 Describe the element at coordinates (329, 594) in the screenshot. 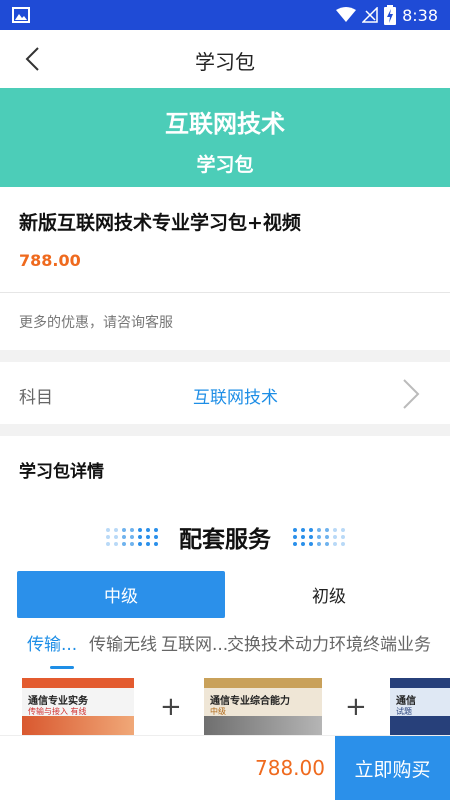

I see `tab-beginner: 初级` at that location.